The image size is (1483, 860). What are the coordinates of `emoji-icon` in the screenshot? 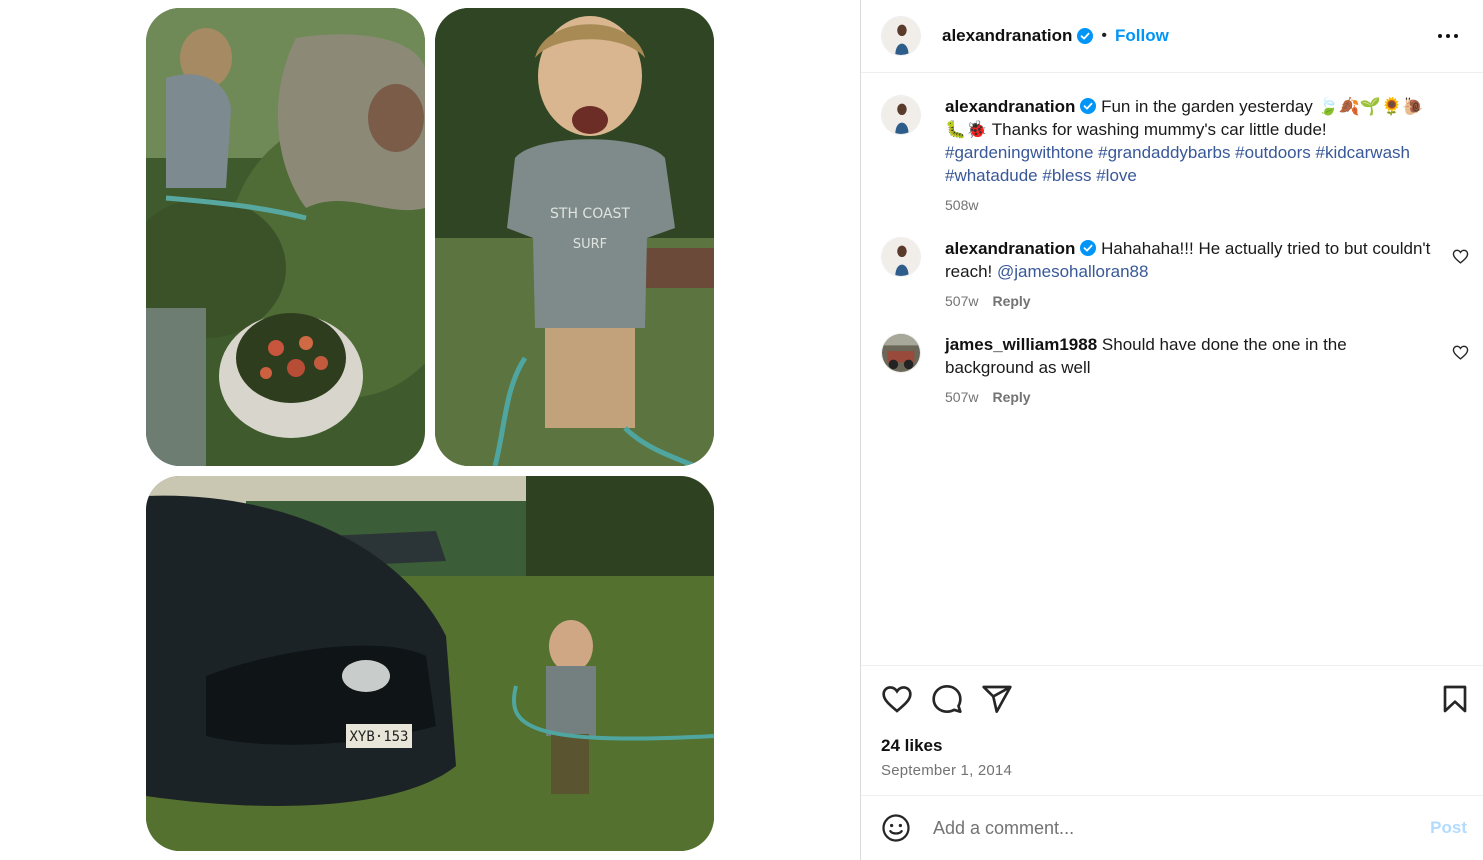 It's located at (896, 828).